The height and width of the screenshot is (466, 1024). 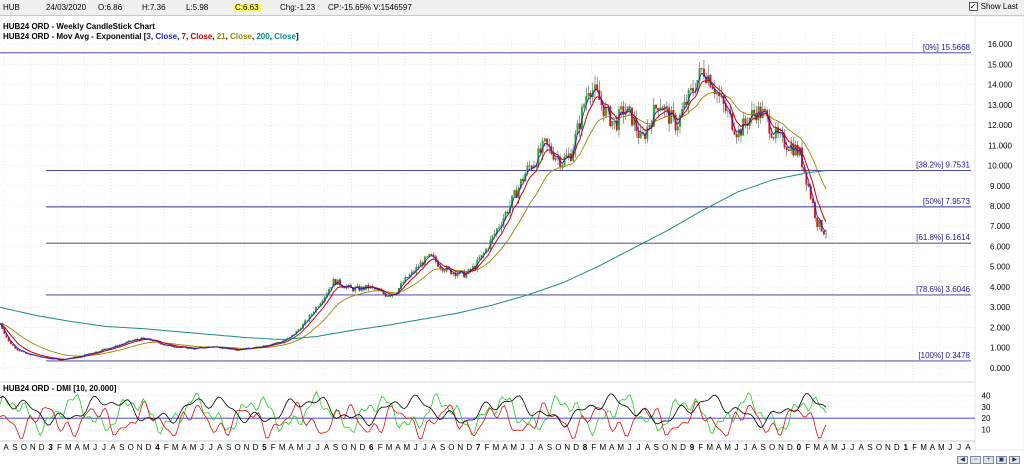 What do you see at coordinates (370, 7) in the screenshot?
I see `change-pct-volume-label: CP:-15.65% V:1546597` at bounding box center [370, 7].